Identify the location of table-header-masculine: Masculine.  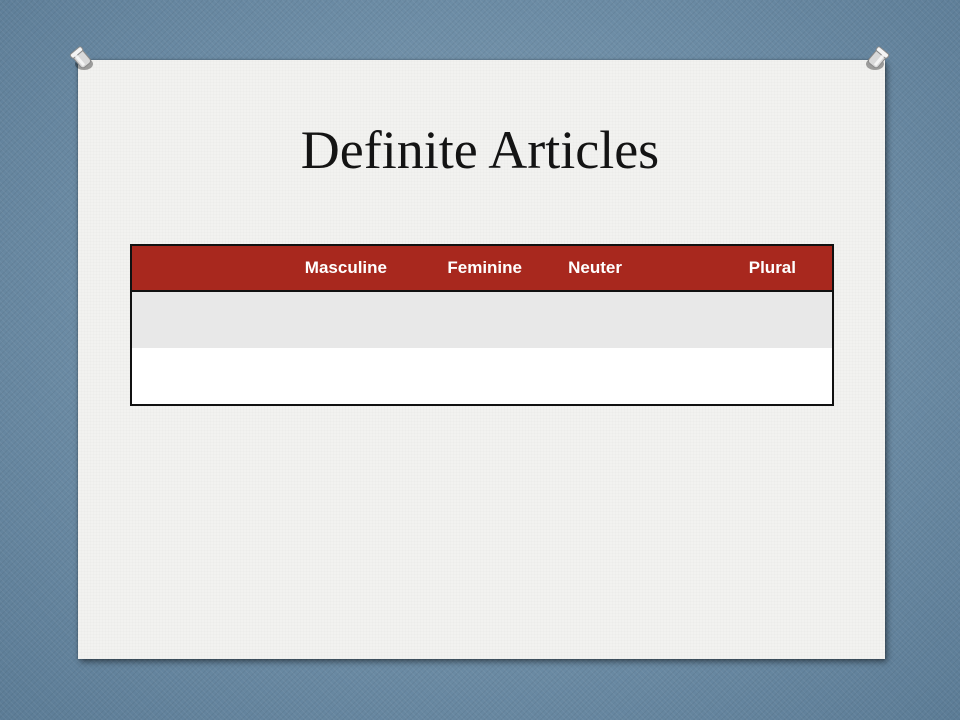
(340, 268).